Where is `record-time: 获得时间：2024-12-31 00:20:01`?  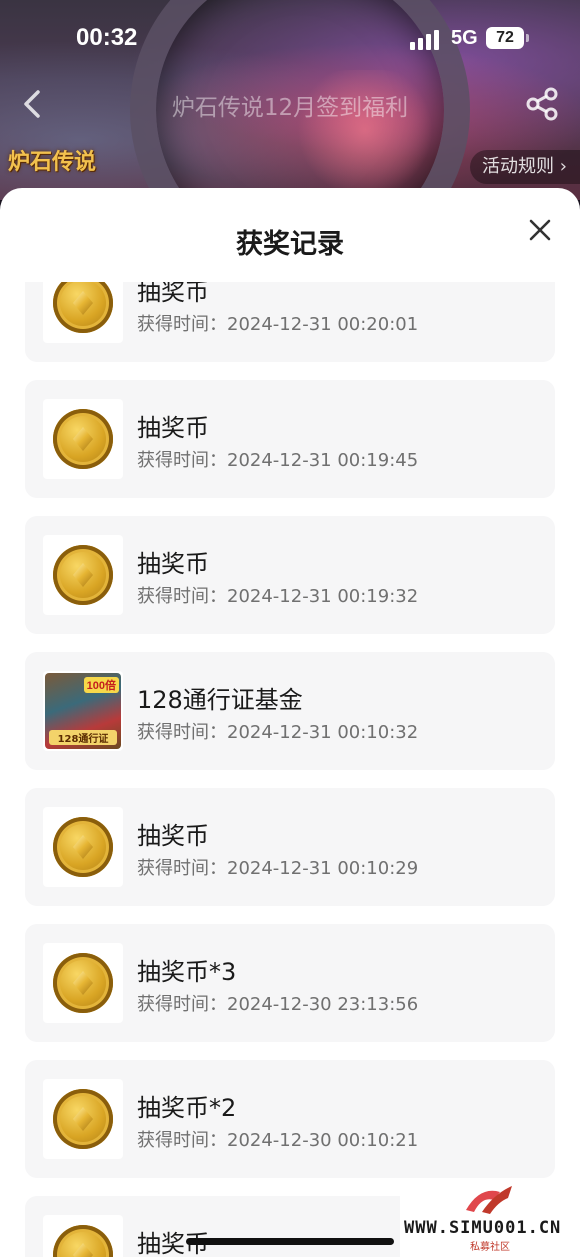
record-time: 获得时间：2024-12-31 00:20:01 is located at coordinates (278, 324).